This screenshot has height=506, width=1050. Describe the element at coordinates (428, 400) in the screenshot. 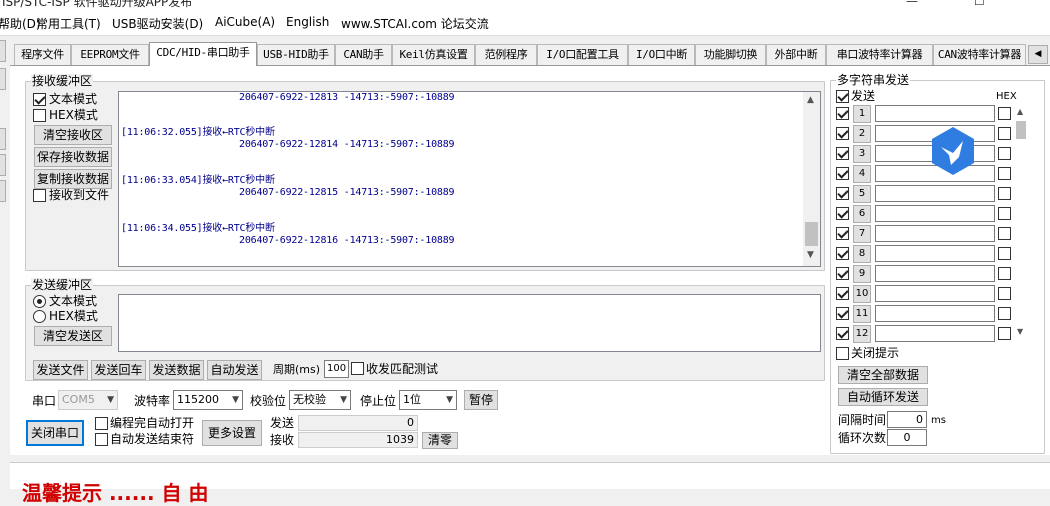

I see `stop-bits-select: 1位 ▼` at that location.